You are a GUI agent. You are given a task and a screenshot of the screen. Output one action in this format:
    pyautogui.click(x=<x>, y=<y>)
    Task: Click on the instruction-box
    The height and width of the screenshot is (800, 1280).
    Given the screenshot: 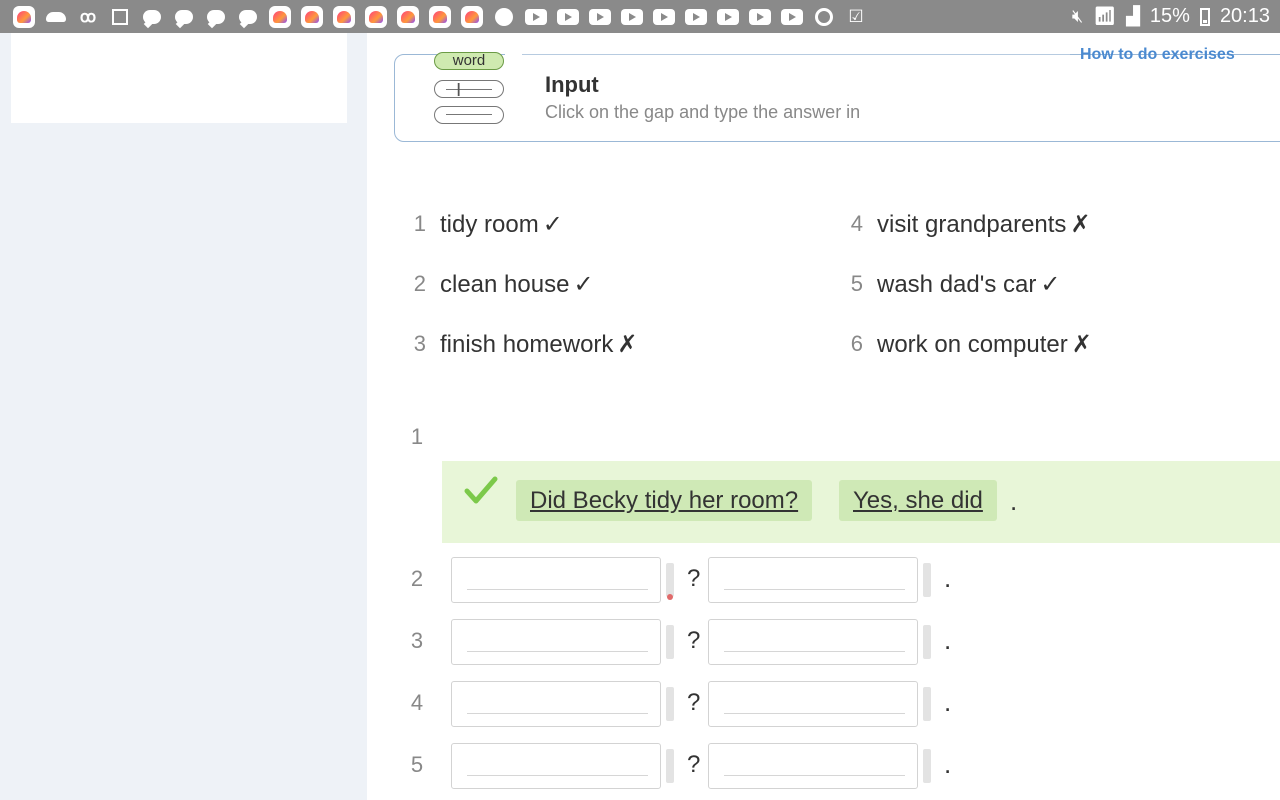 What is the action you would take?
    pyautogui.click(x=837, y=98)
    